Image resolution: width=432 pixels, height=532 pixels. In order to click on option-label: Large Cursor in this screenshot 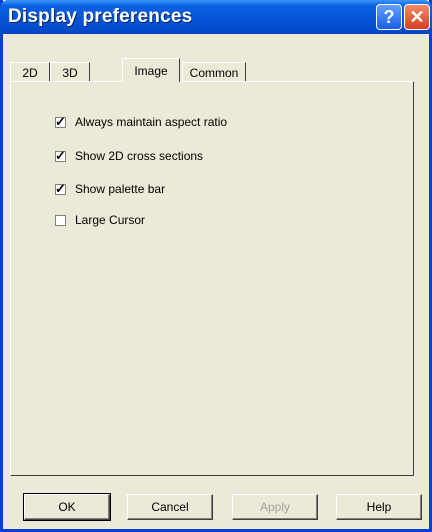, I will do `click(110, 220)`.